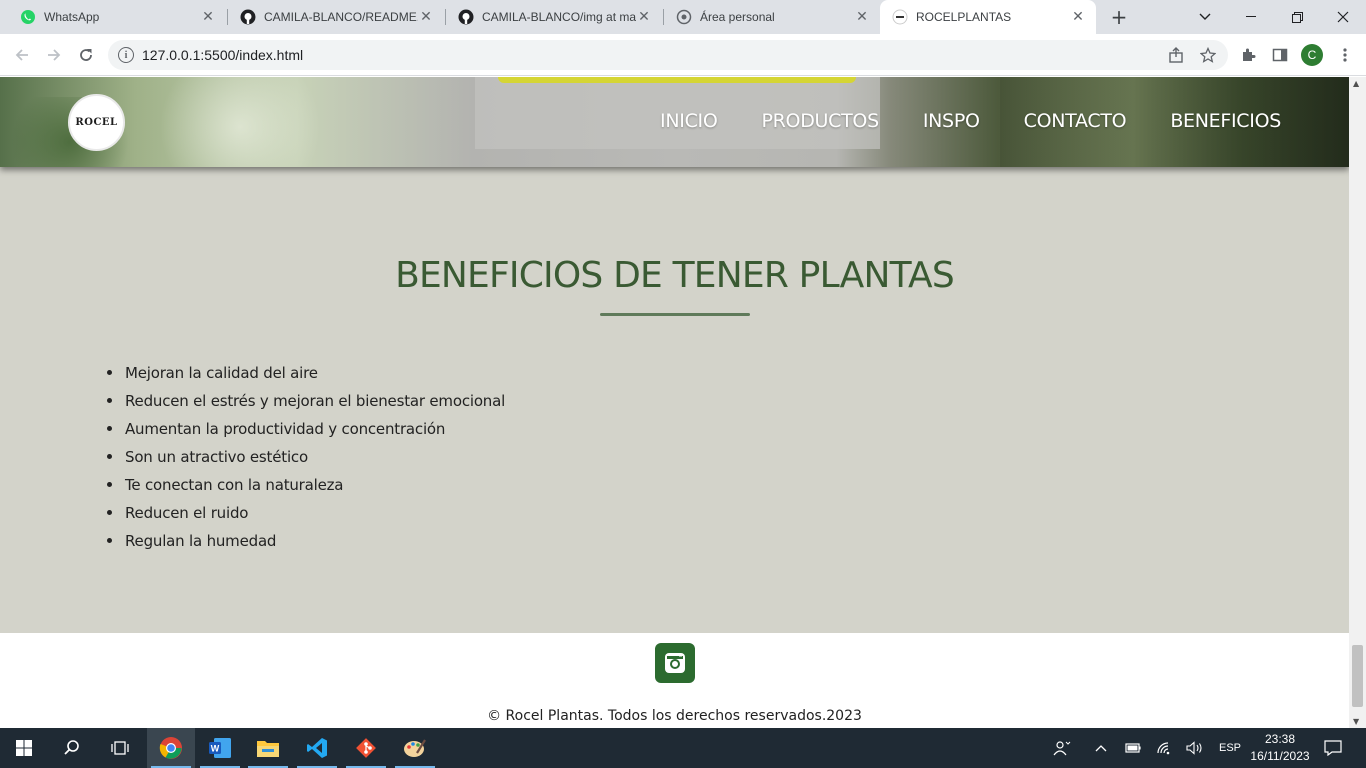 This screenshot has width=1366, height=768. I want to click on list-item: Mejoran la calidad del aire, so click(306, 377).